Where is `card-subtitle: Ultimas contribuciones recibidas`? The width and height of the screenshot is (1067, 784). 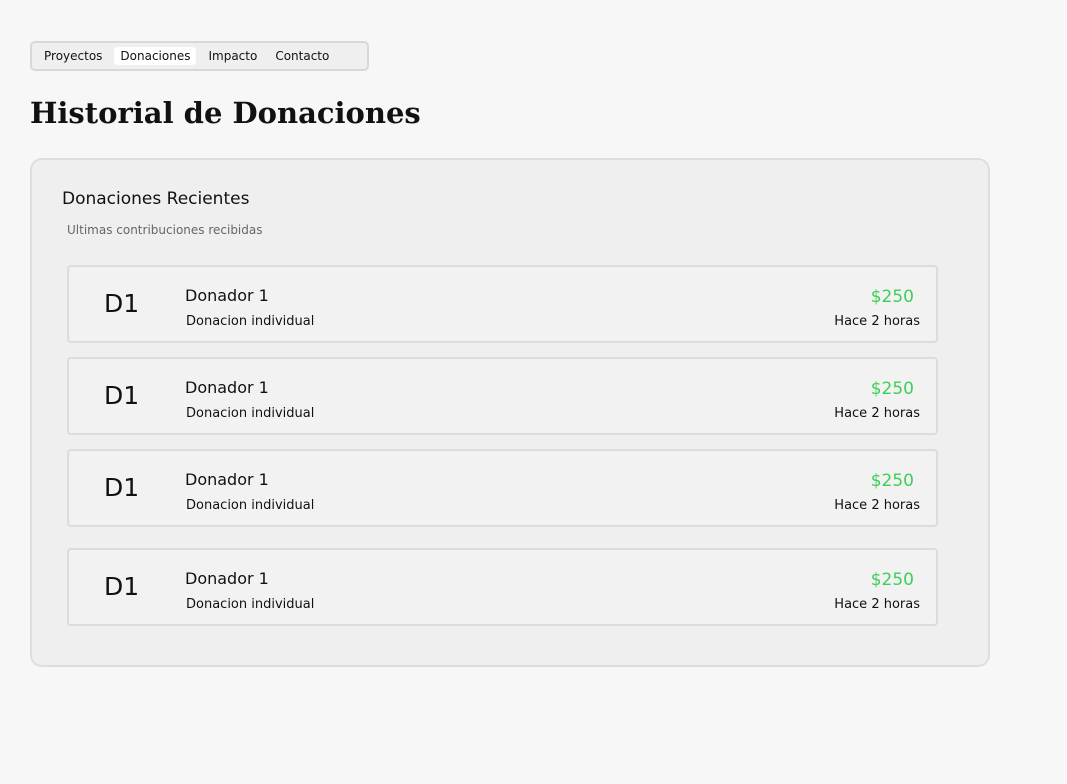
card-subtitle: Ultimas contribuciones recibidas is located at coordinates (165, 230).